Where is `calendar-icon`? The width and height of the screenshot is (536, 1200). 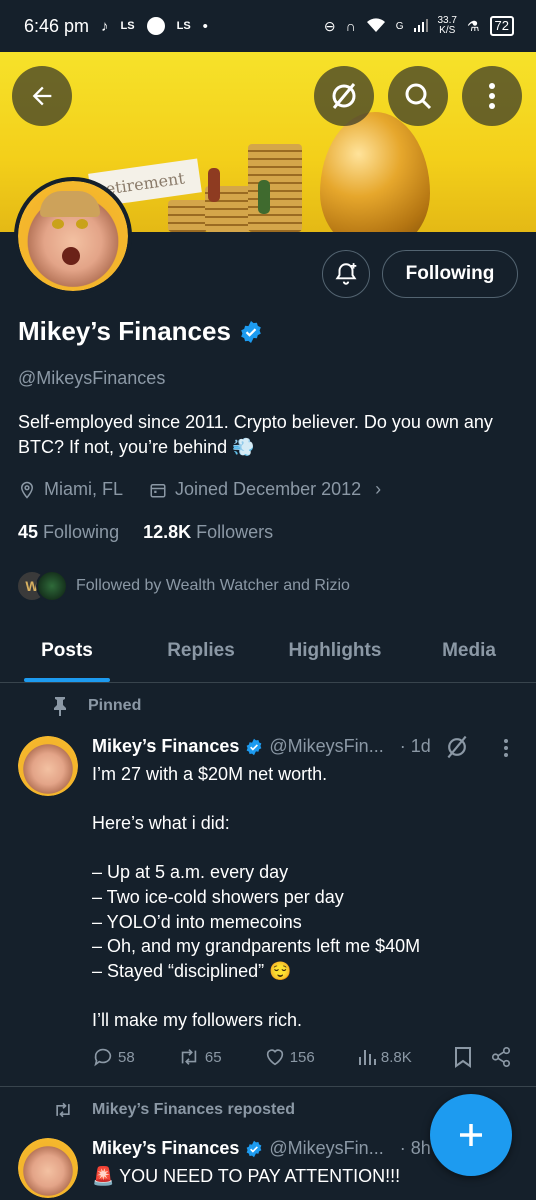
calendar-icon is located at coordinates (158, 490).